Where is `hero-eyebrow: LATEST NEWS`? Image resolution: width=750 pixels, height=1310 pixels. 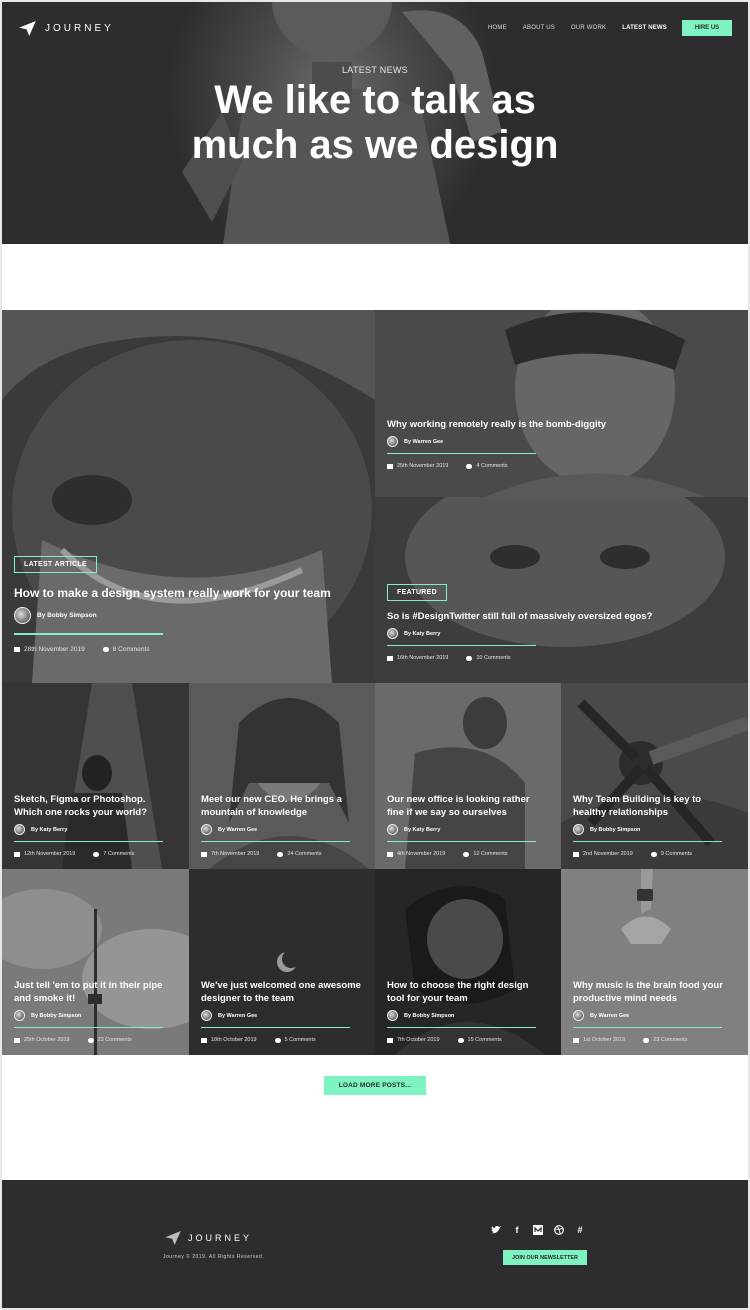 hero-eyebrow: LATEST NEWS is located at coordinates (375, 70).